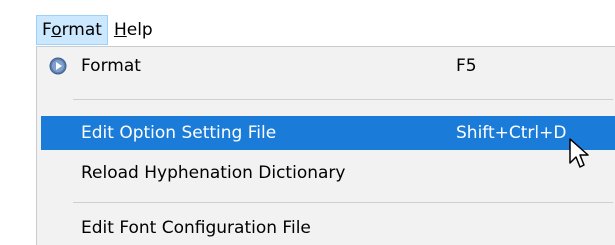  What do you see at coordinates (328, 66) in the screenshot?
I see `menu-item-format: Format F5` at bounding box center [328, 66].